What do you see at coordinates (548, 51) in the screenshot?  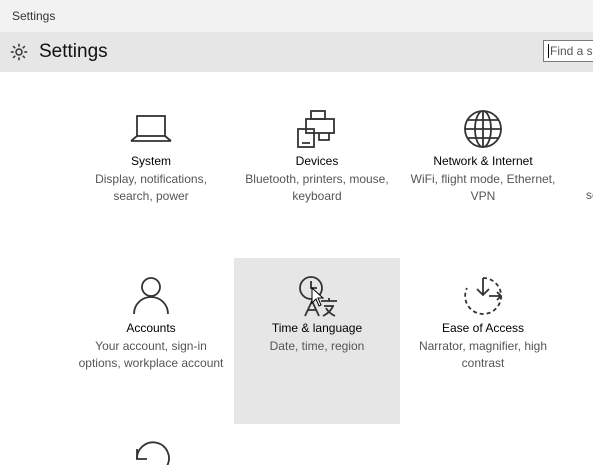 I see `text-caret` at bounding box center [548, 51].